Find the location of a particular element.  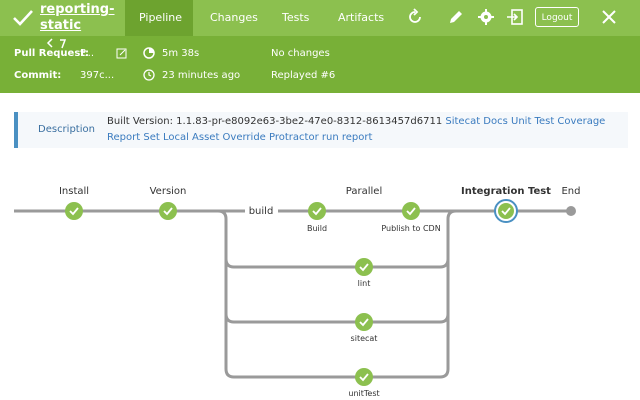

node-unittest-label: unitTest is located at coordinates (364, 393).